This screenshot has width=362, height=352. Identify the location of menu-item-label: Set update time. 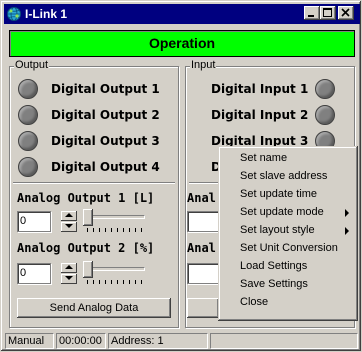
(279, 194).